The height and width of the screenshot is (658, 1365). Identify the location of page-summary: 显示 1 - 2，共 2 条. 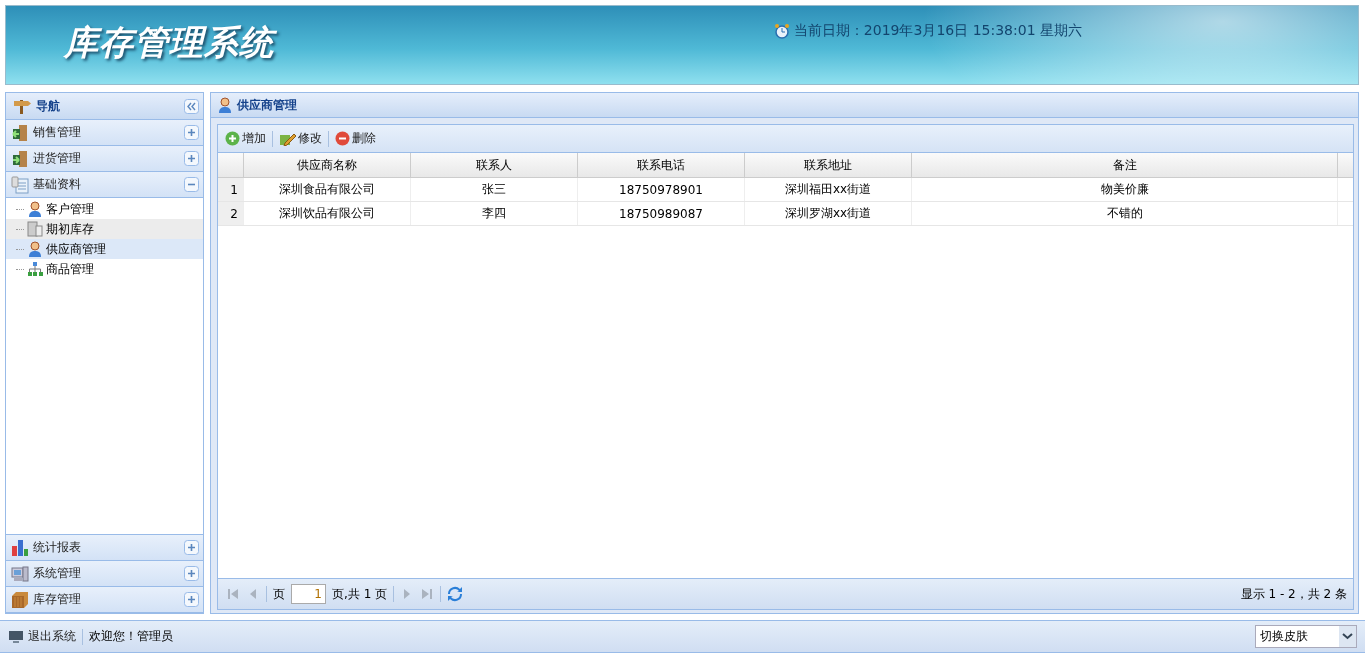
(1293, 594).